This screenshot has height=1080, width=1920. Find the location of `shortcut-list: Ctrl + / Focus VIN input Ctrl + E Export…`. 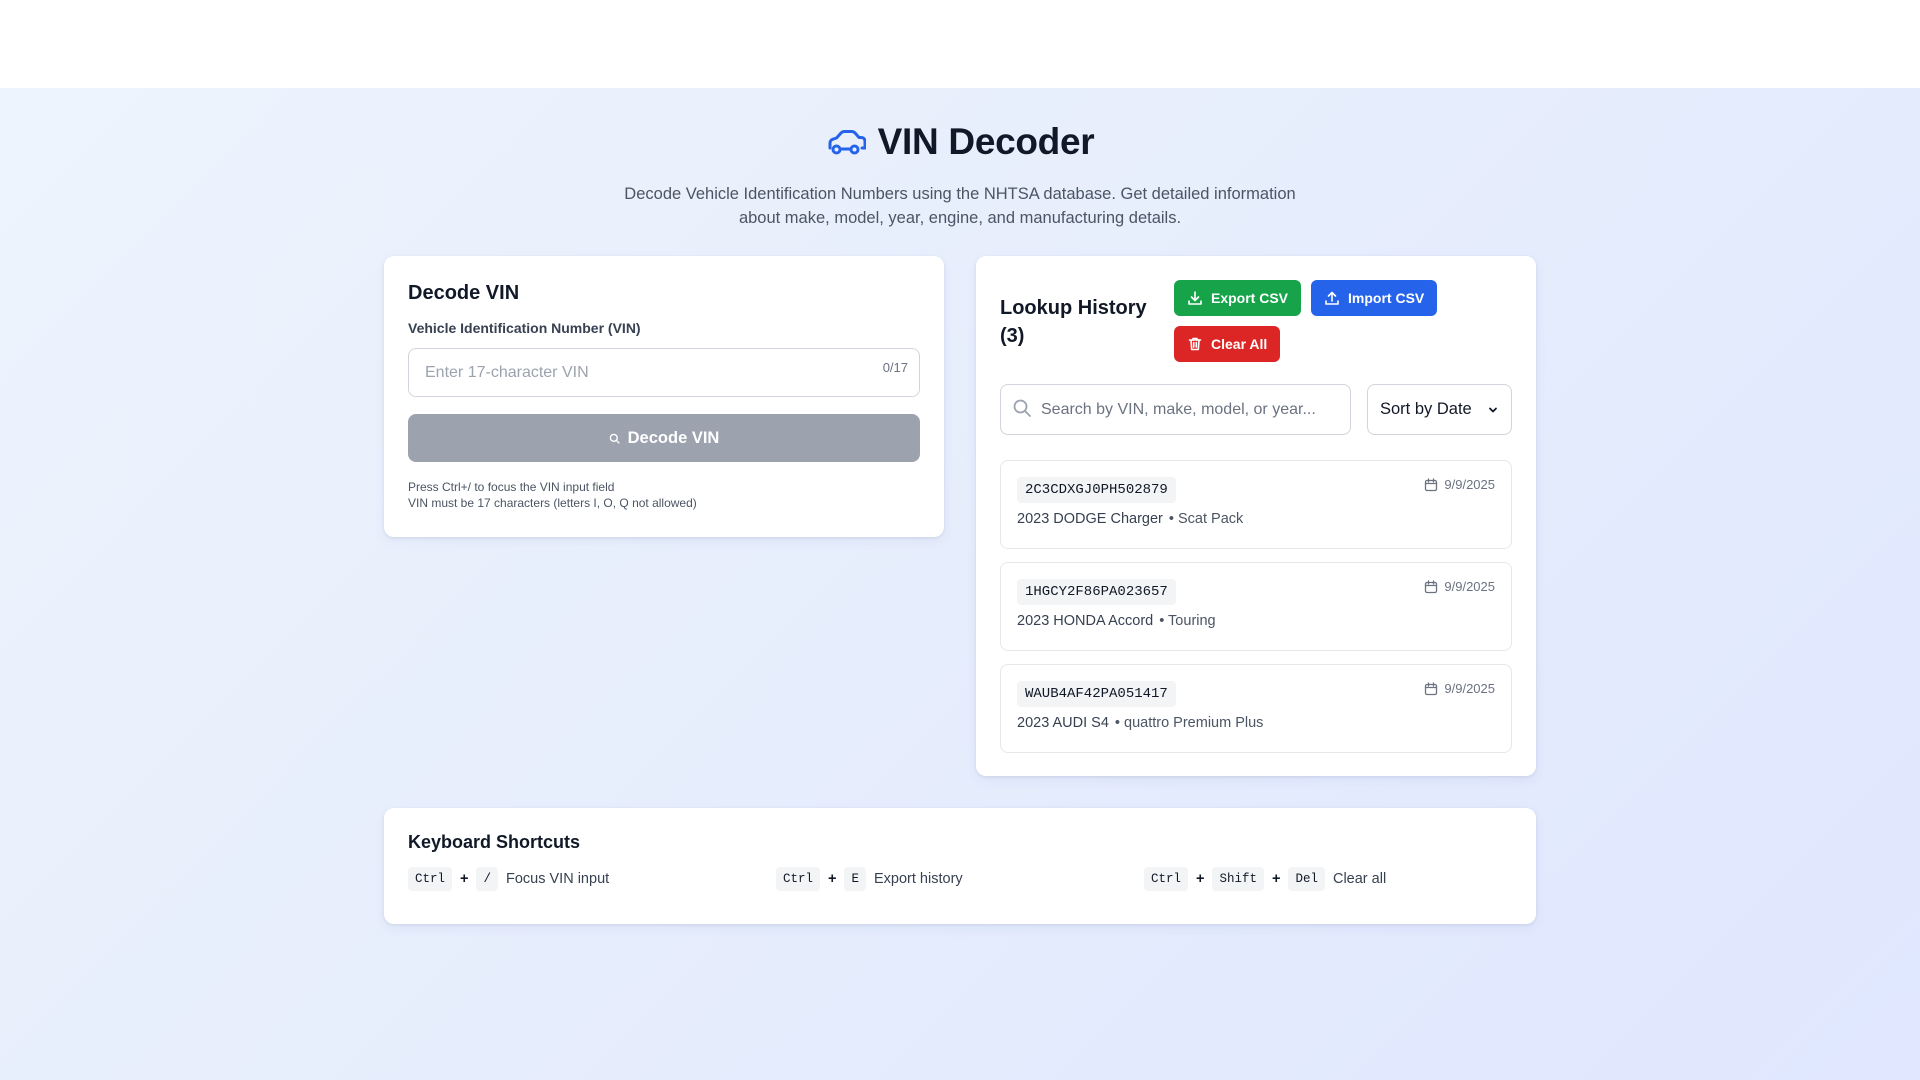

shortcut-list: Ctrl + / Focus VIN input Ctrl + E Export… is located at coordinates (960, 879).